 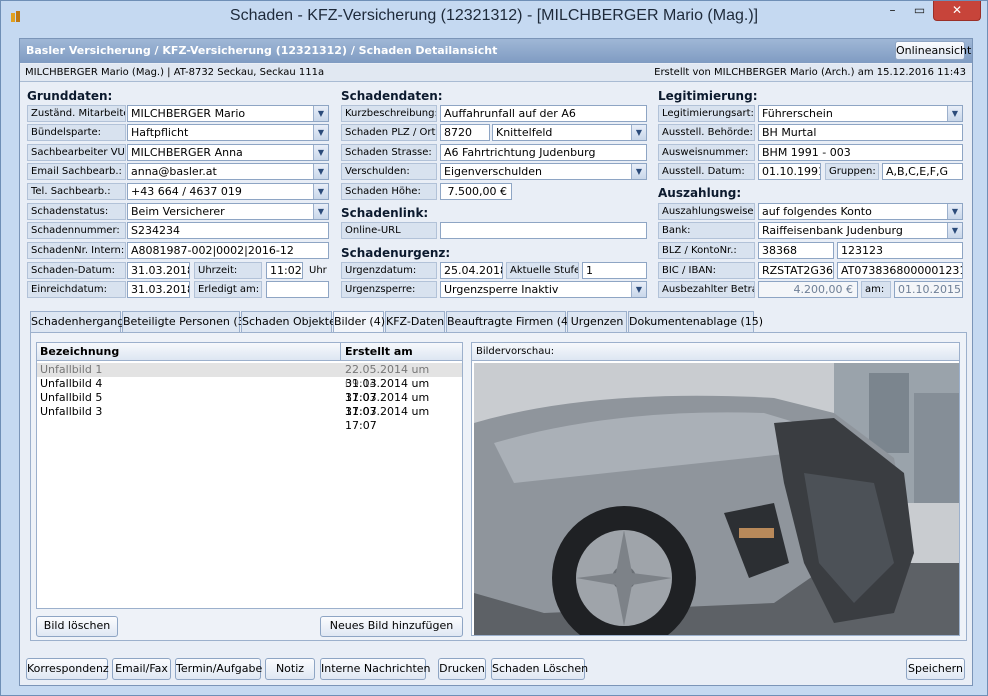 What do you see at coordinates (706, 132) in the screenshot?
I see `label-behoerde: Ausstell. Behörde:` at bounding box center [706, 132].